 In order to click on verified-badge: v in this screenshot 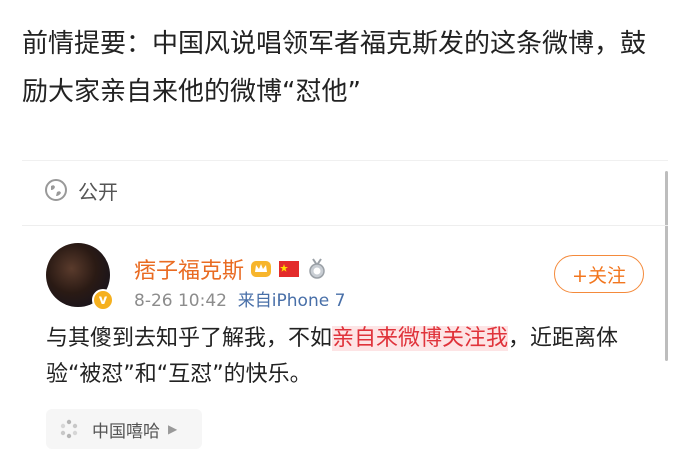, I will do `click(103, 300)`.